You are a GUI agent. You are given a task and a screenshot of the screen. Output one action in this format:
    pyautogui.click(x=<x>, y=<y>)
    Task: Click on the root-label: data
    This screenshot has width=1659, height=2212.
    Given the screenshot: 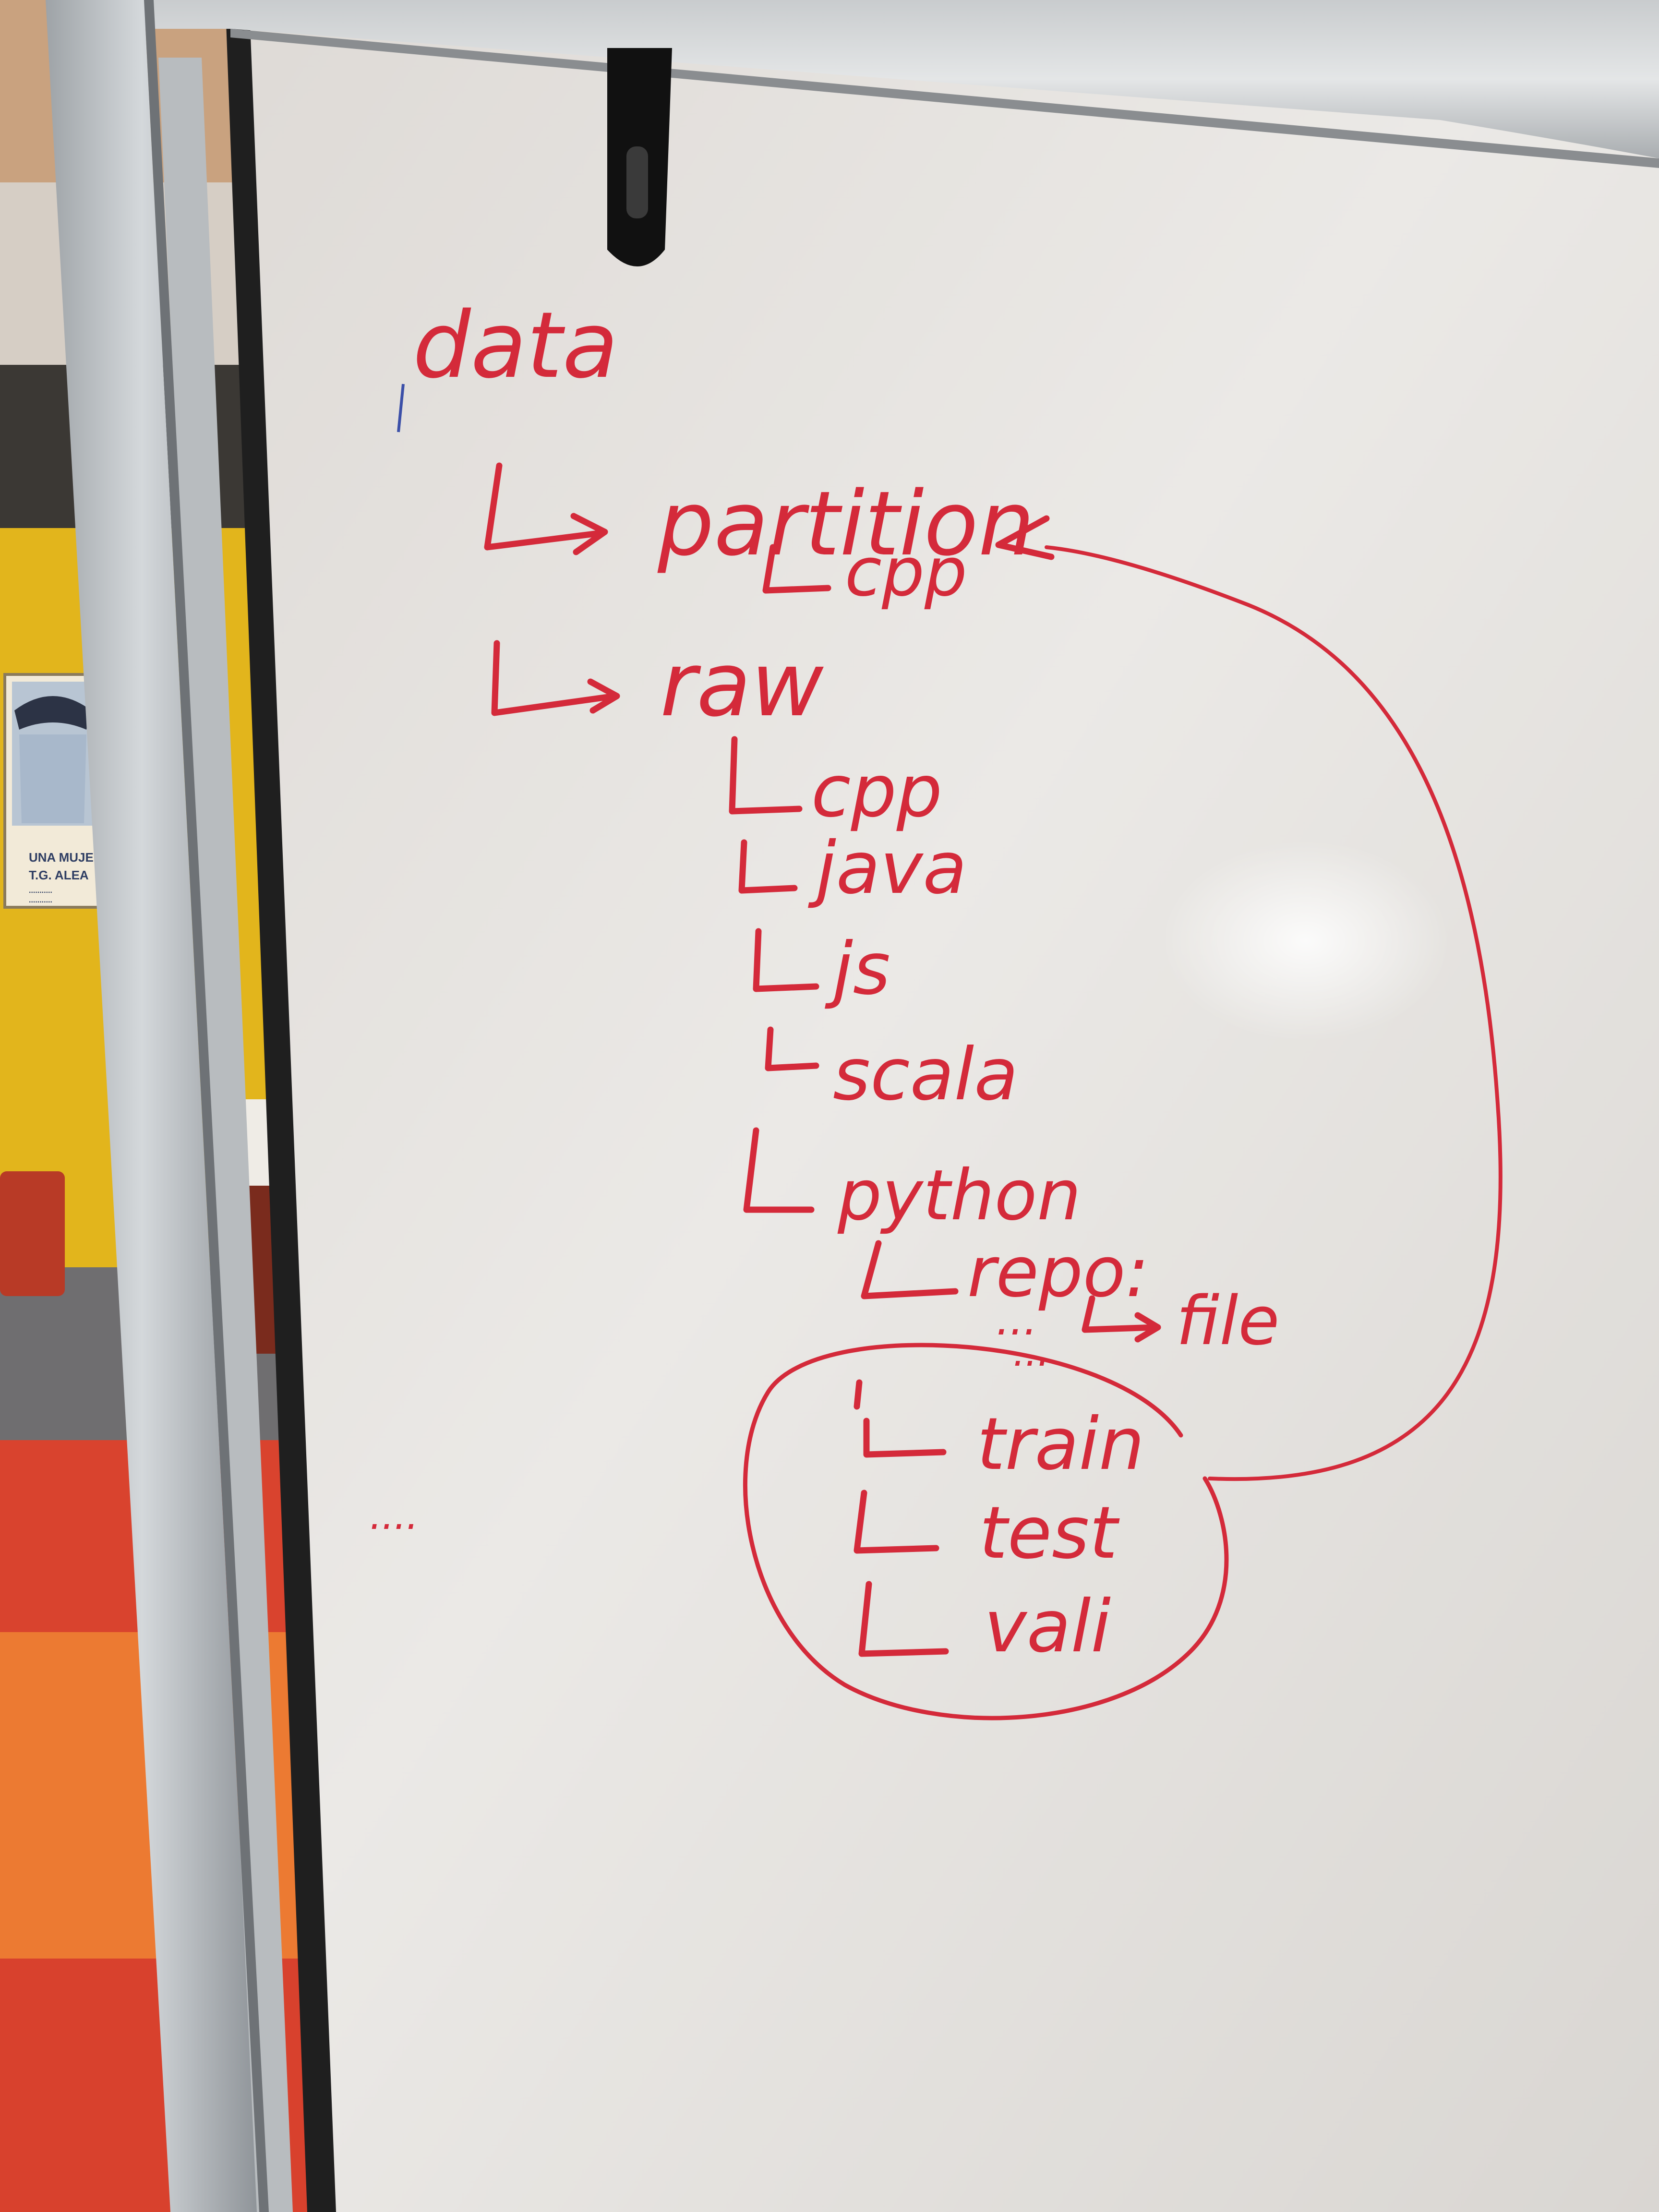 What is the action you would take?
    pyautogui.click(x=515, y=345)
    